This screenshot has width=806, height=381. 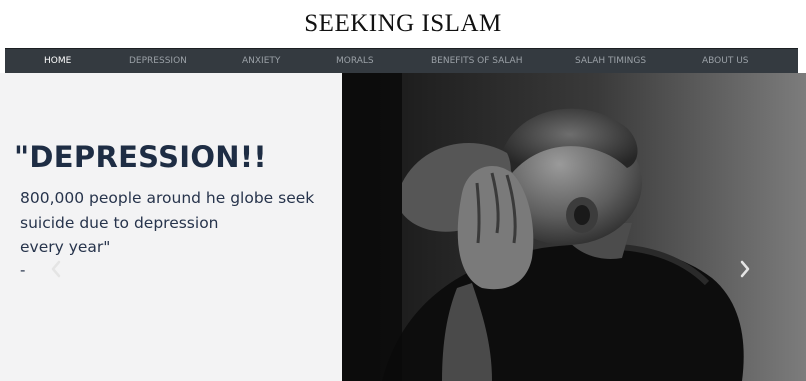 I want to click on nav-morals: MORALS, so click(x=355, y=61).